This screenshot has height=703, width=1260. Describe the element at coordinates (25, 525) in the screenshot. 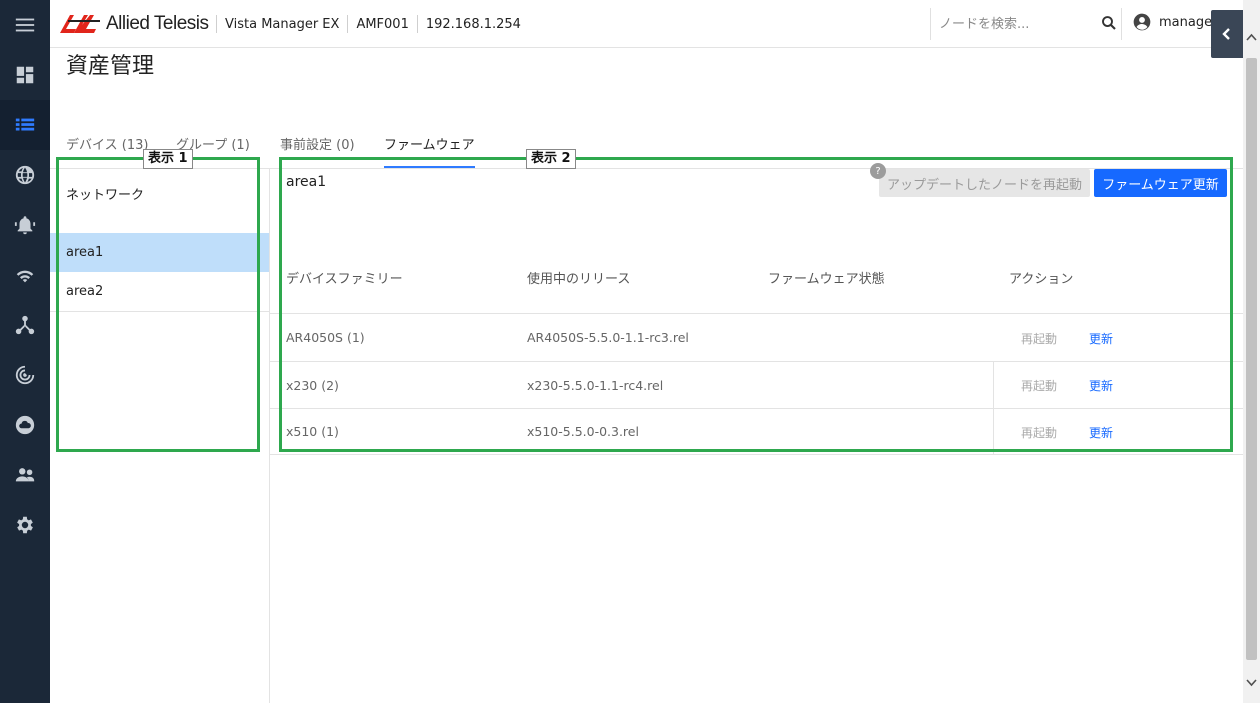

I see `settings-gear-icon` at that location.